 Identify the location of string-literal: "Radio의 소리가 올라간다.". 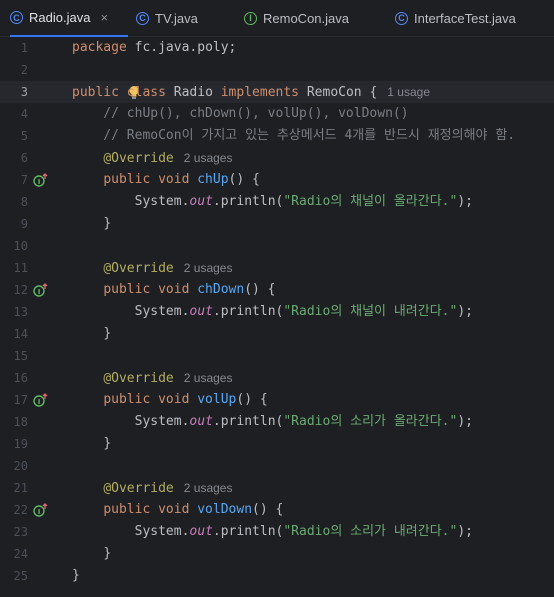
(370, 421).